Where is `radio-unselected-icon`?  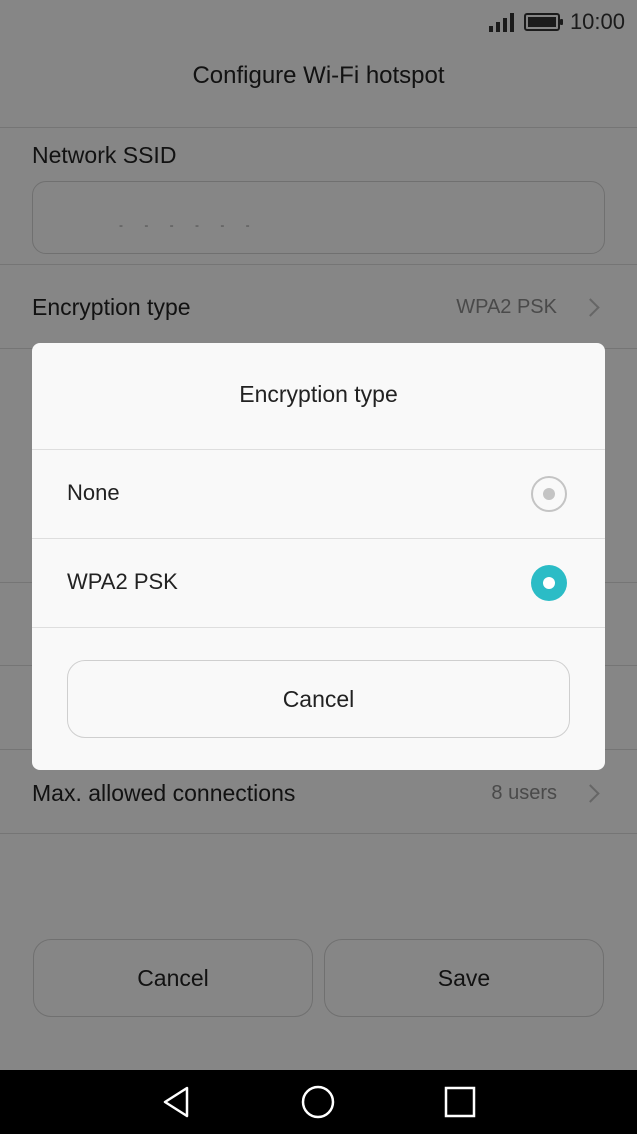
radio-unselected-icon is located at coordinates (549, 494).